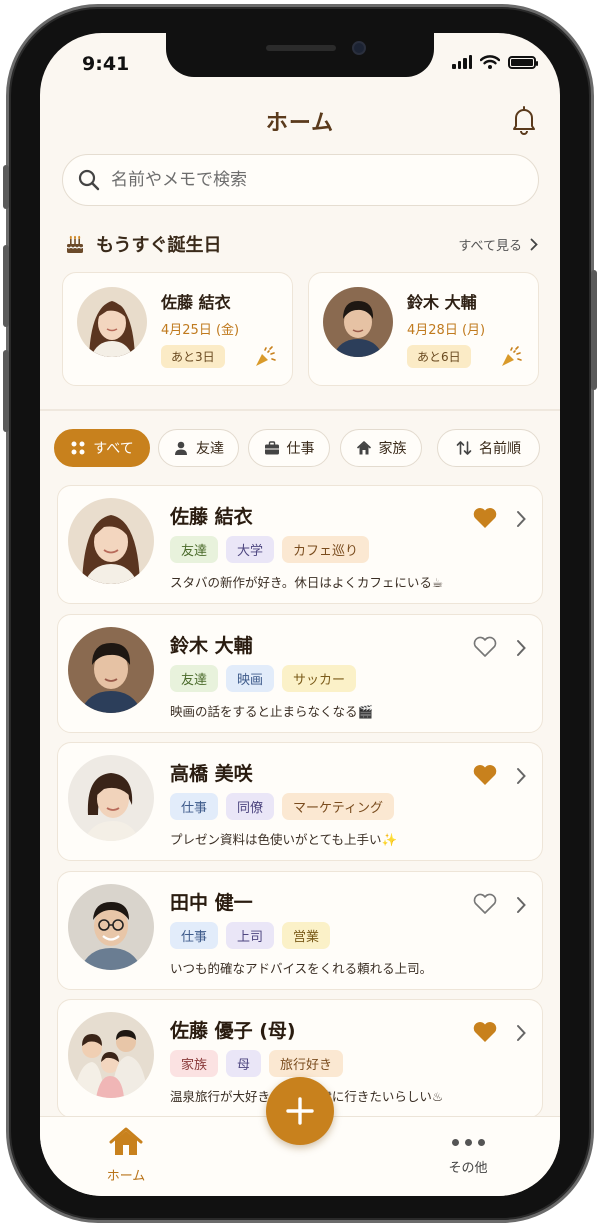 This screenshot has height=1229, width=600. What do you see at coordinates (272, 711) in the screenshot?
I see `contact-note: 映画の話をすると止まらなくなる🎬` at bounding box center [272, 711].